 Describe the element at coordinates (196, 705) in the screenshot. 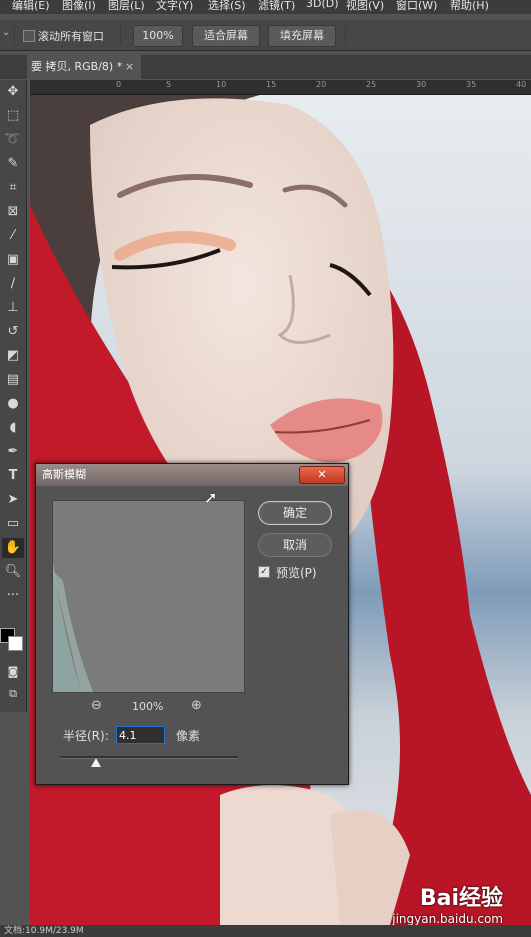

I see `zoom-in-icon: ⊕` at that location.